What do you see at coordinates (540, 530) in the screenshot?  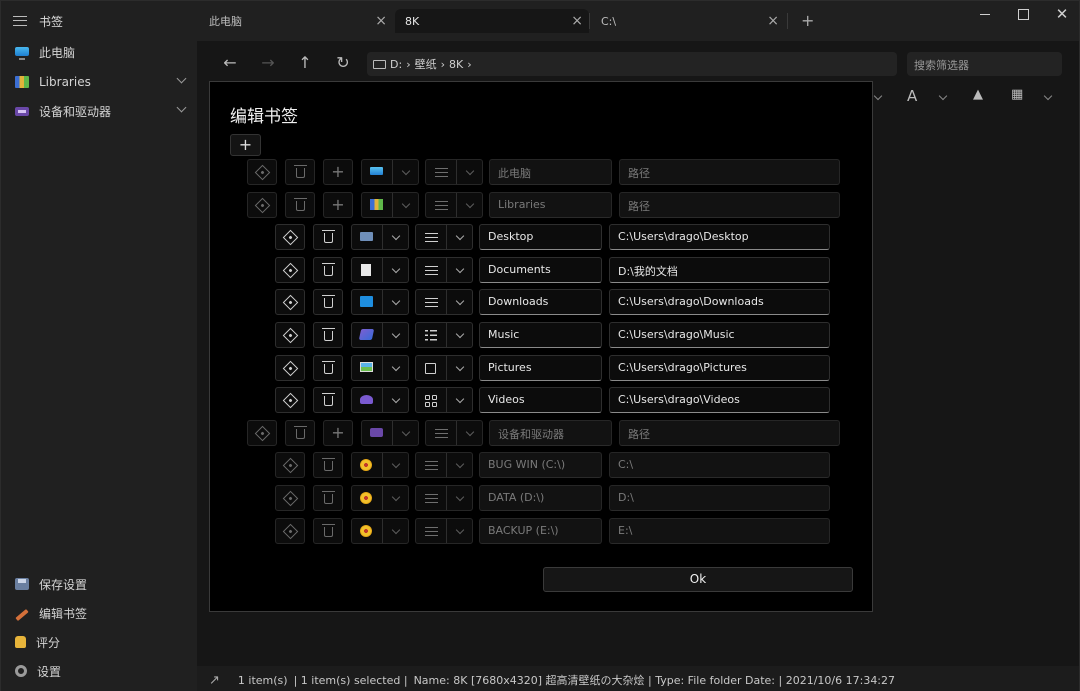 I see `bookmark-name-input: BACKUP (E:\)` at bounding box center [540, 530].